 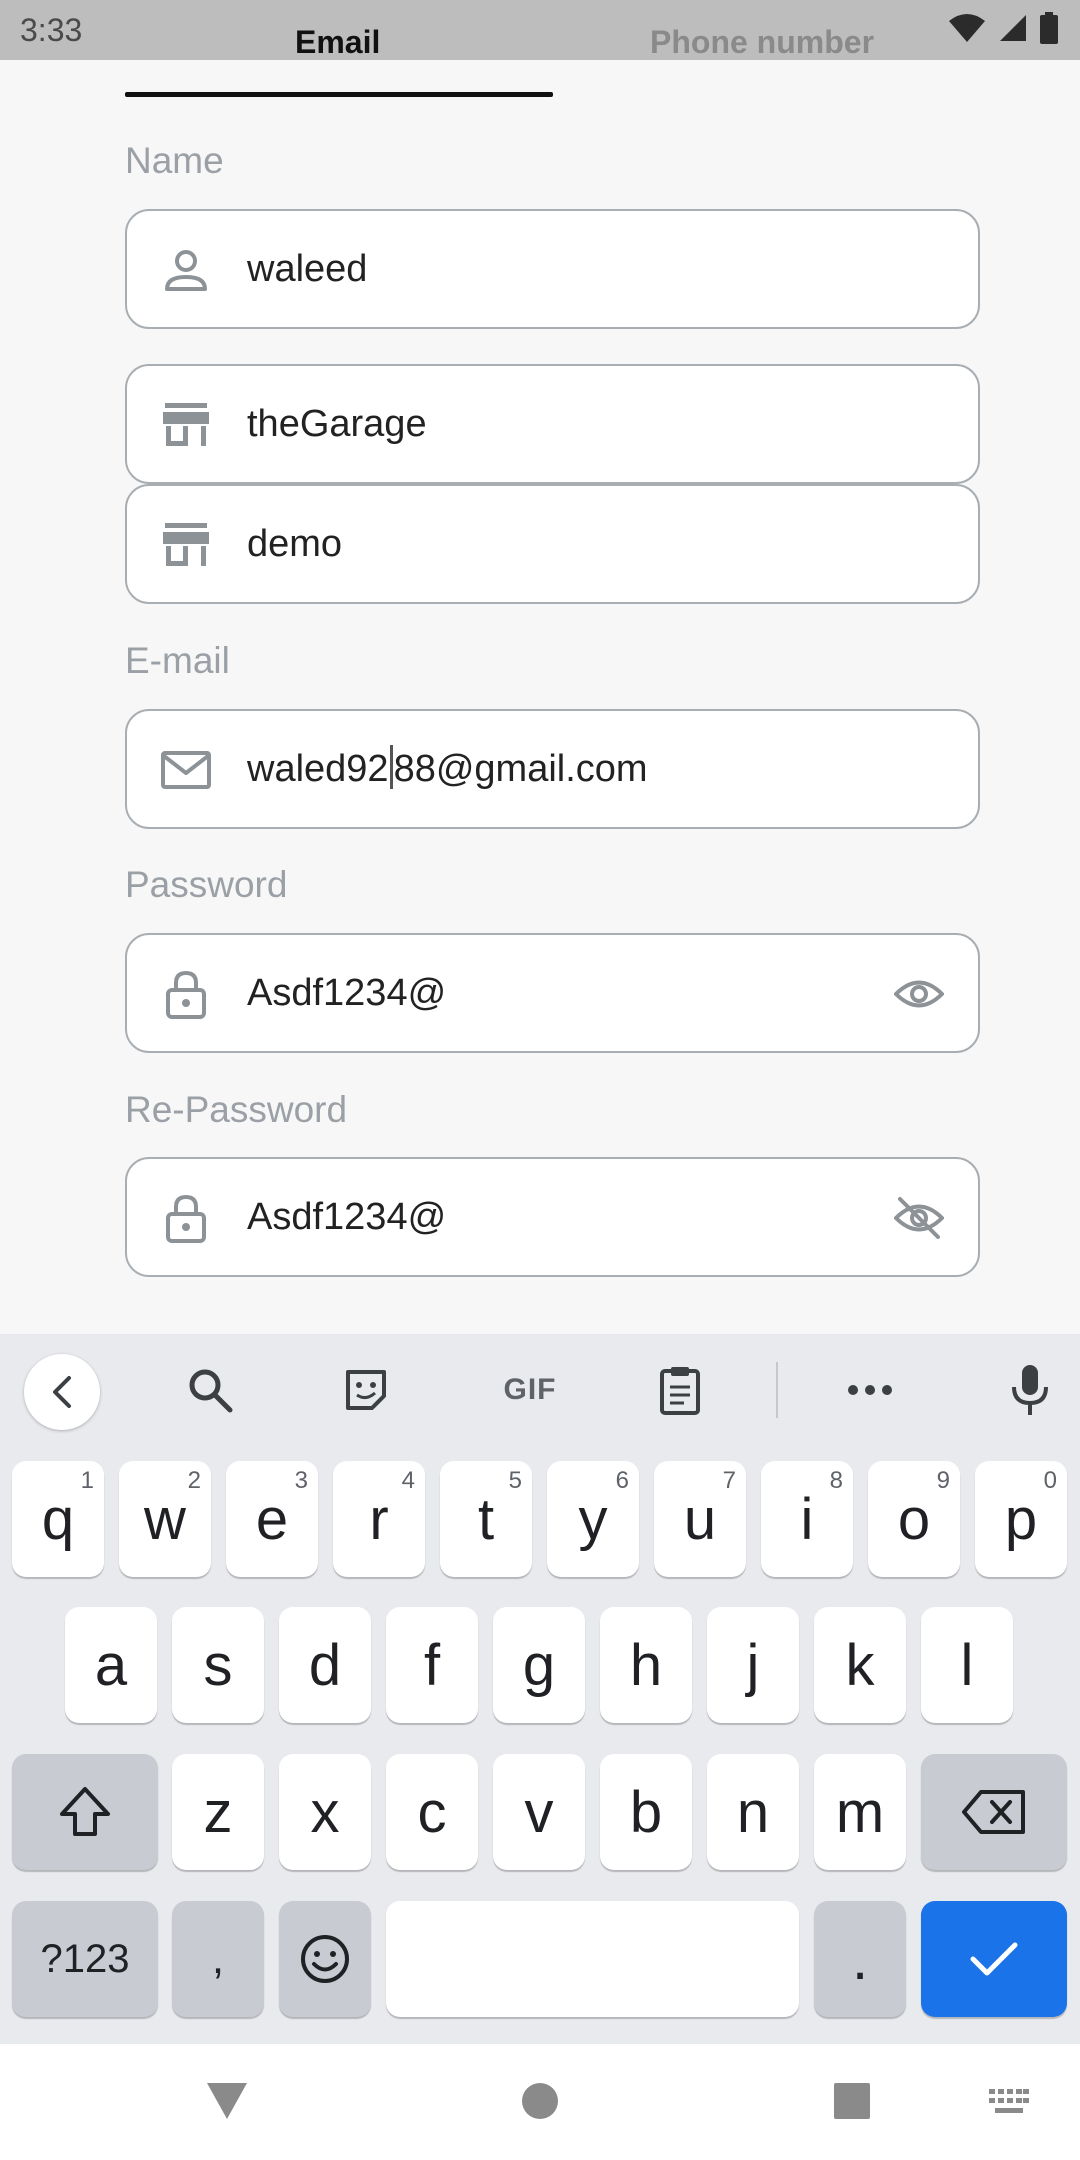 I want to click on keyboard-clipboard-button, so click(x=680, y=1390).